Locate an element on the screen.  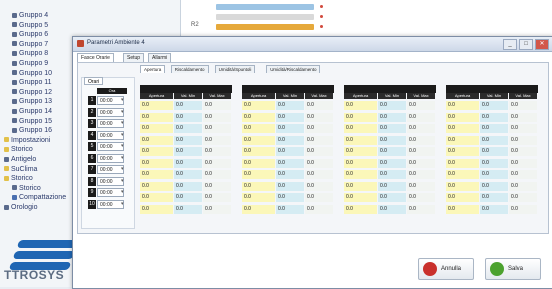
tab-fasce-orarie: Fasce Orarie is located at coordinates (95, 57).